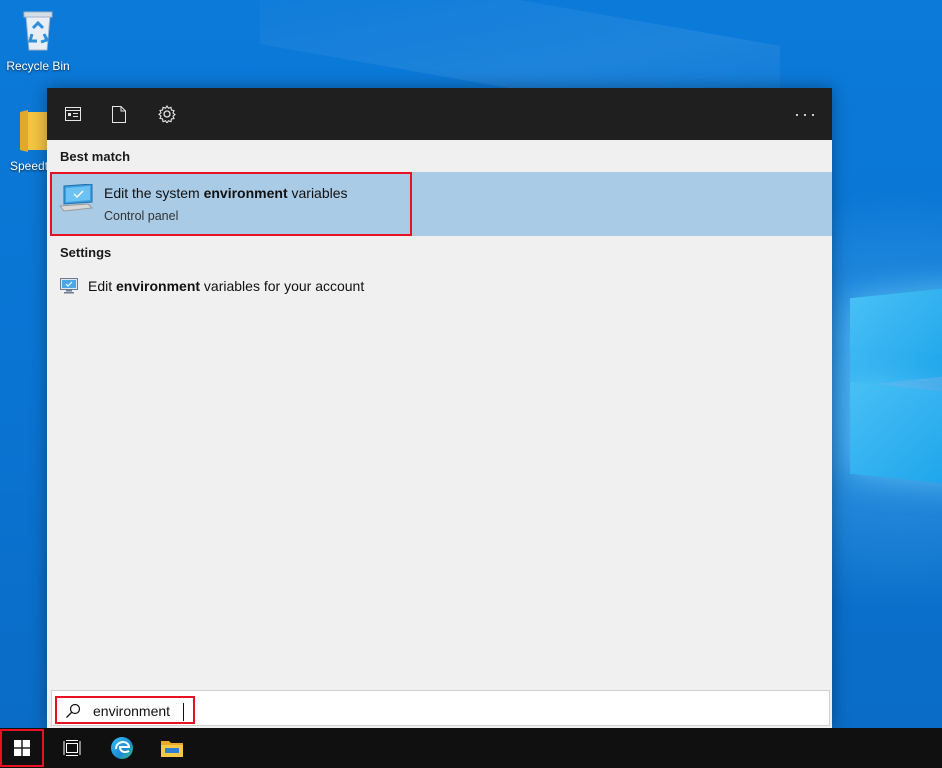 Image resolution: width=942 pixels, height=768 pixels. Describe the element at coordinates (439, 114) in the screenshot. I see `search-panel-header: ···` at that location.